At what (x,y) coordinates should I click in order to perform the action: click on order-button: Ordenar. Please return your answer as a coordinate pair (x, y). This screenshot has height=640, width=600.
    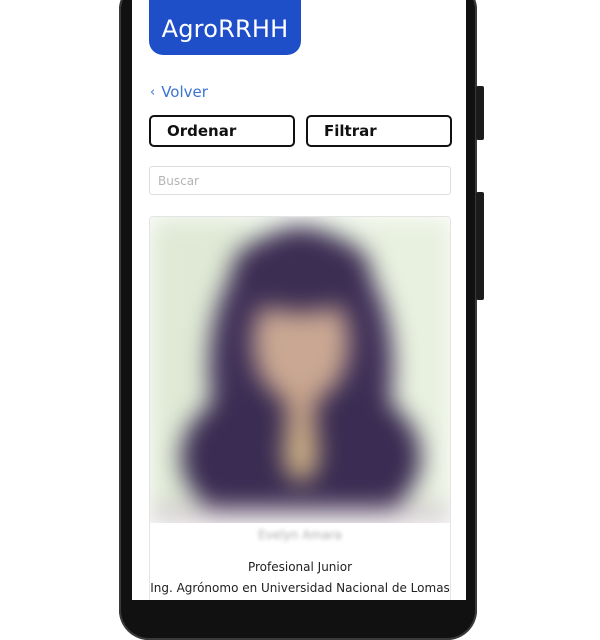
    Looking at the image, I should click on (222, 131).